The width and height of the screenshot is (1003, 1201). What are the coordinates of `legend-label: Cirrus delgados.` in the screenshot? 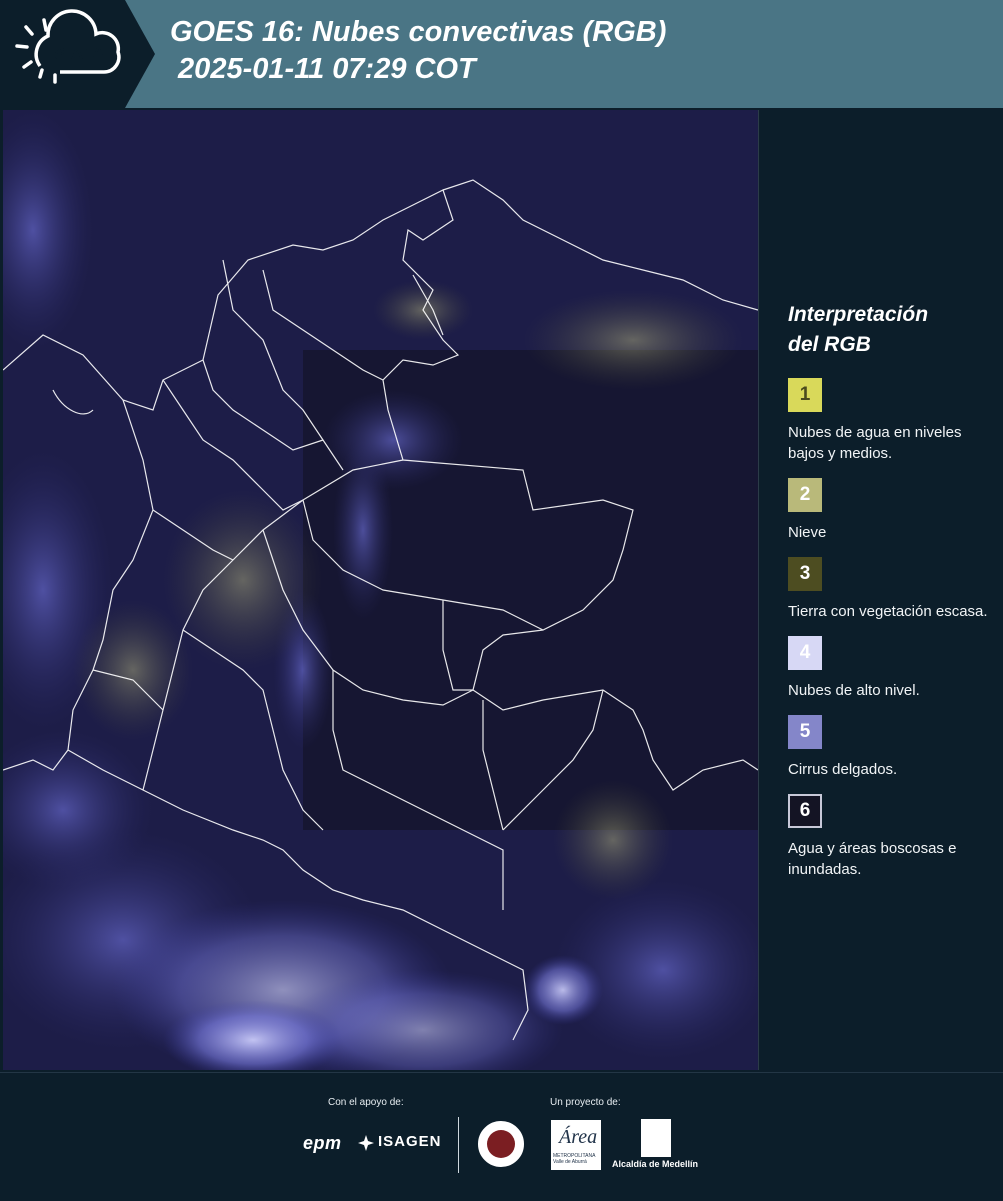 It's located at (843, 769).